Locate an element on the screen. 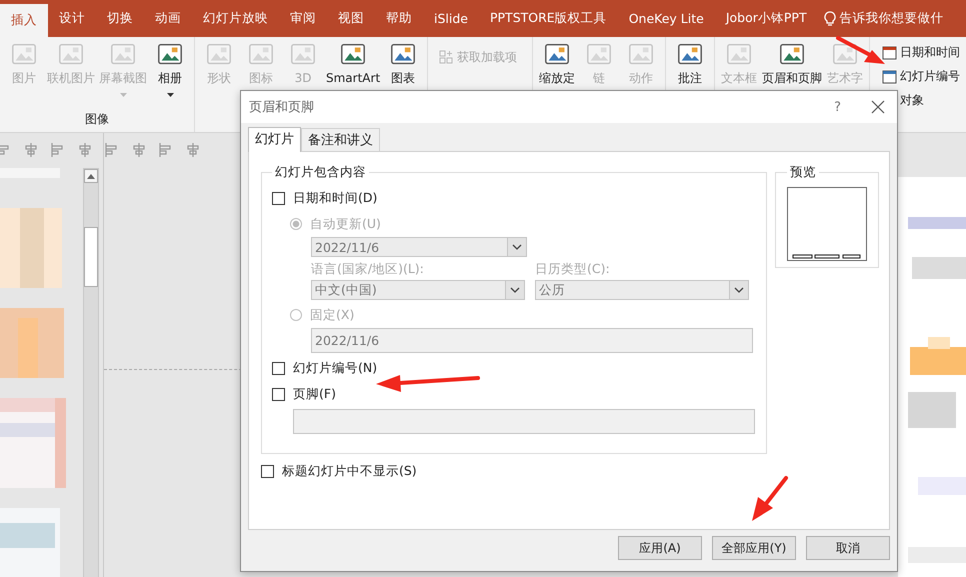  dialog-button: 取消 is located at coordinates (848, 548).